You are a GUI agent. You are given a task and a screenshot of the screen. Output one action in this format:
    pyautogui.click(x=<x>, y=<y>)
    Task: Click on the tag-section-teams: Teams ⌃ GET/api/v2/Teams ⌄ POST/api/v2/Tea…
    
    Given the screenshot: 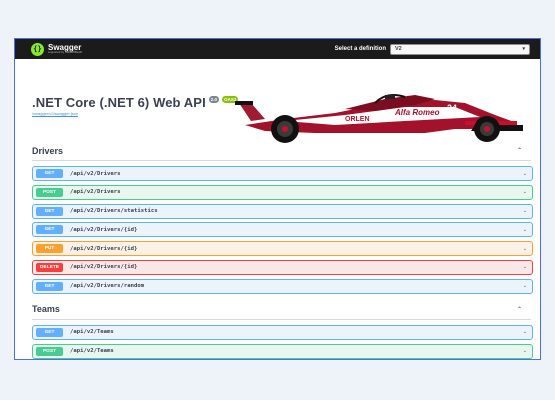 What is the action you would take?
    pyautogui.click(x=282, y=329)
    